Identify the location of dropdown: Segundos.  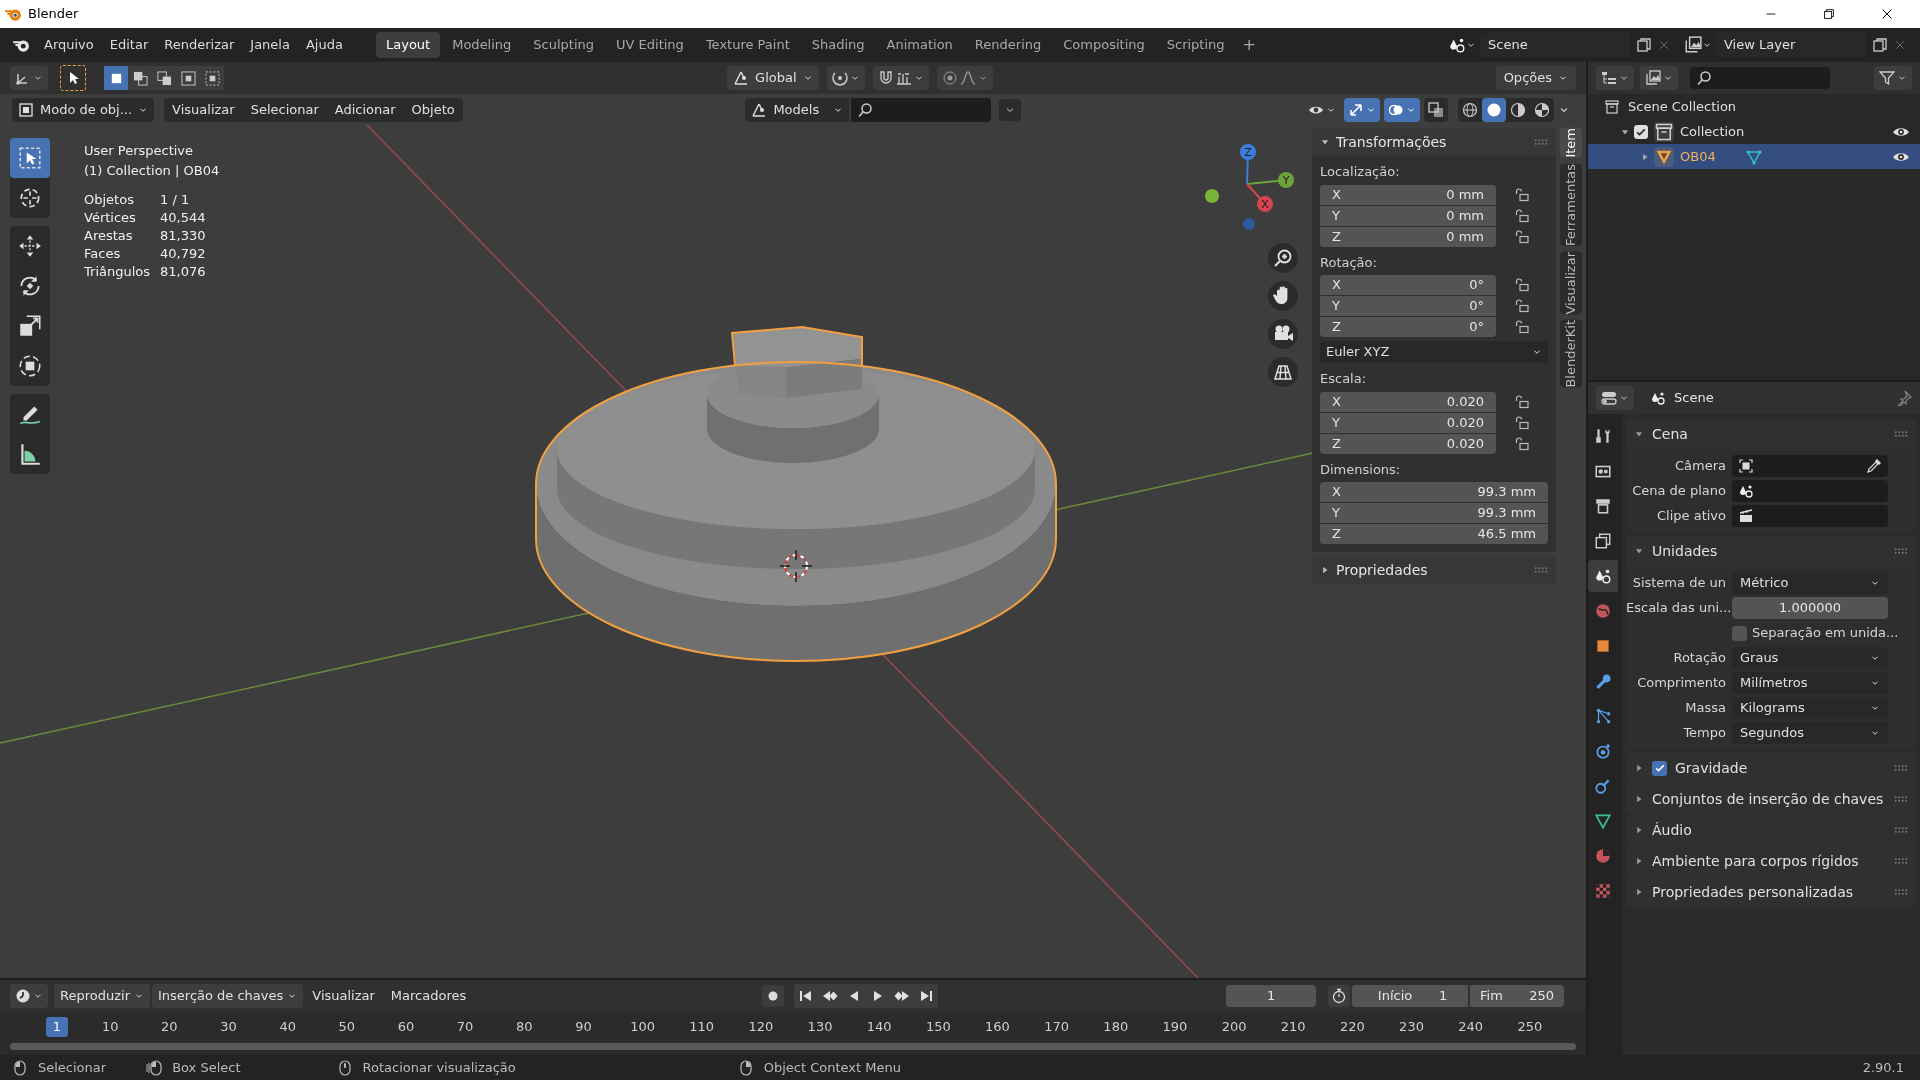
(1810, 733).